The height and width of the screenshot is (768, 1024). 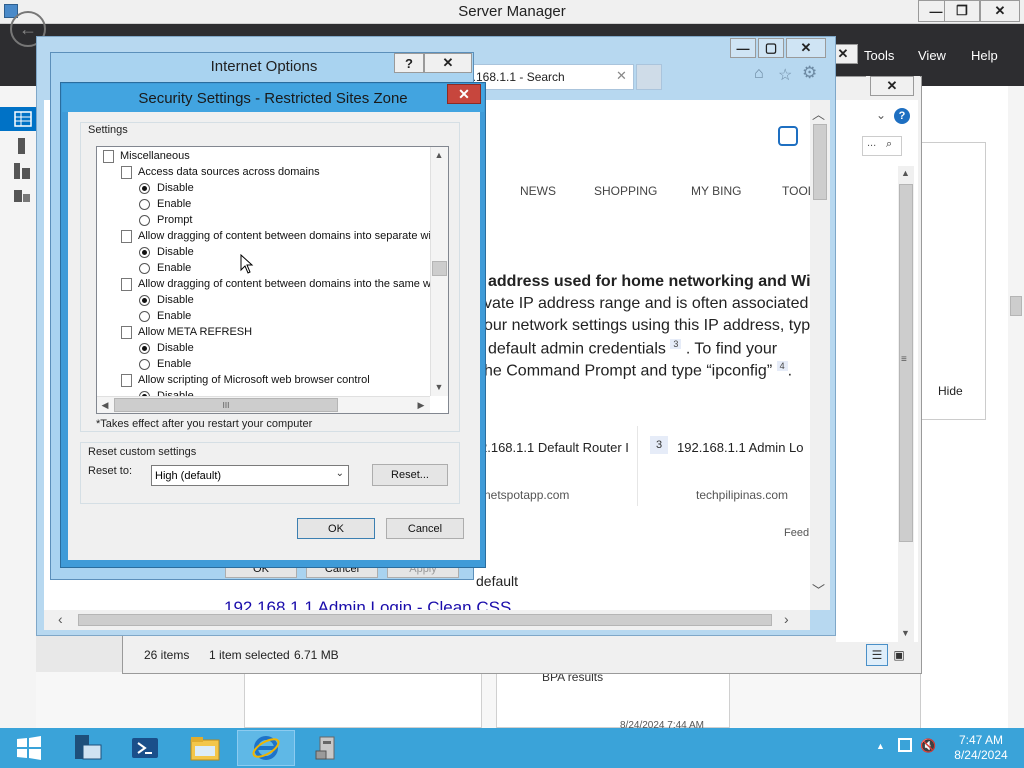 I want to click on bing-nav-news: NEWS, so click(x=538, y=191).